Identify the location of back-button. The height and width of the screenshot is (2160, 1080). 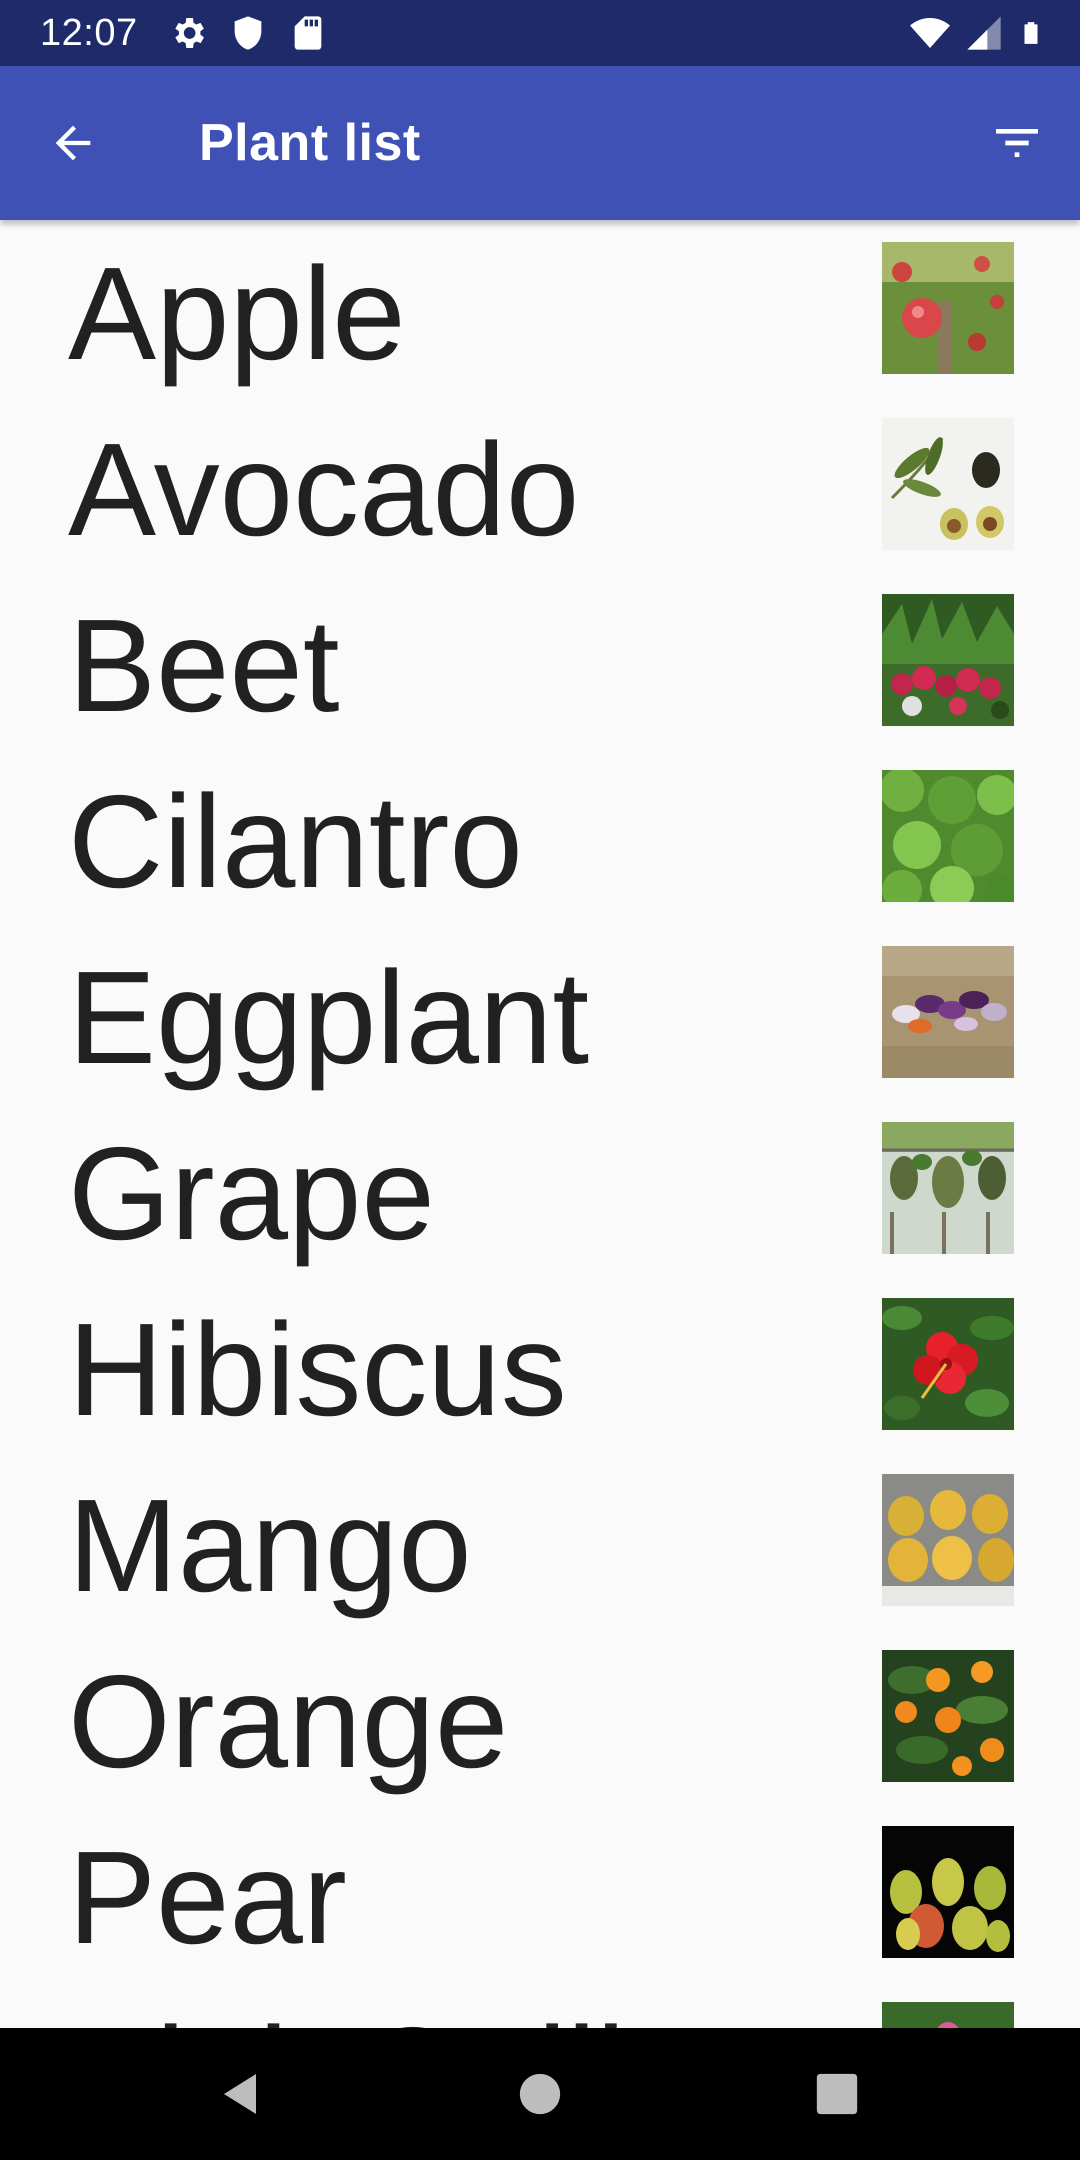
(73, 143).